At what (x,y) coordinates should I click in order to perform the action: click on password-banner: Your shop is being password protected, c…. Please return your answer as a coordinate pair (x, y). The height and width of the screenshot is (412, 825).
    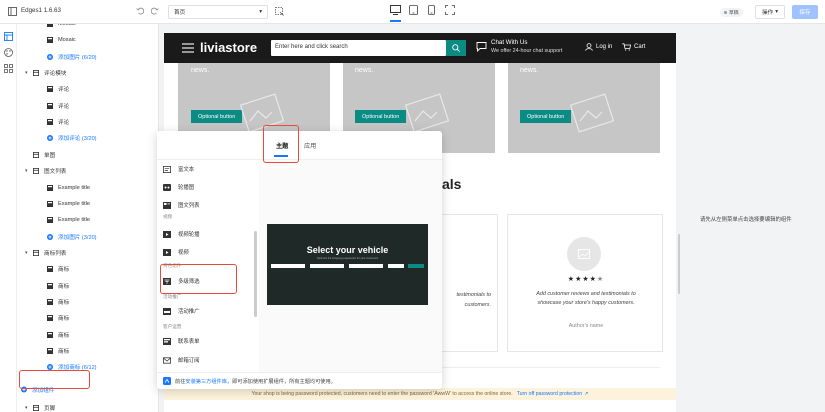
    Looking at the image, I should click on (420, 394).